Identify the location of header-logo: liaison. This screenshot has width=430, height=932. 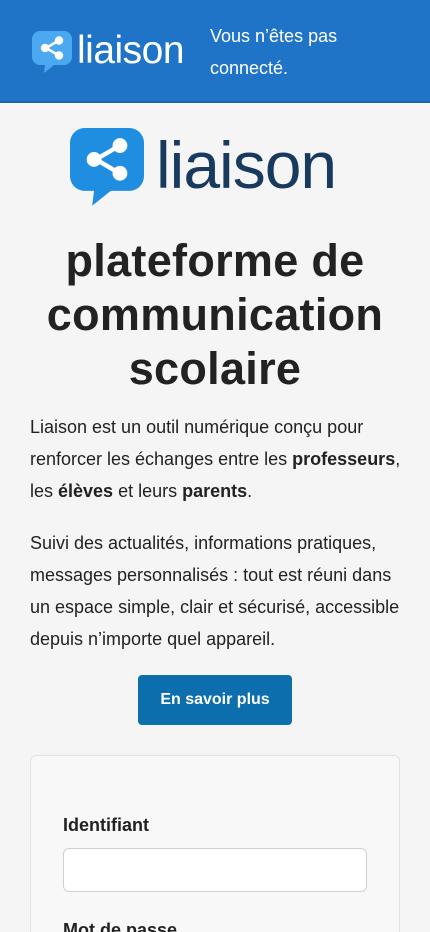
(108, 51).